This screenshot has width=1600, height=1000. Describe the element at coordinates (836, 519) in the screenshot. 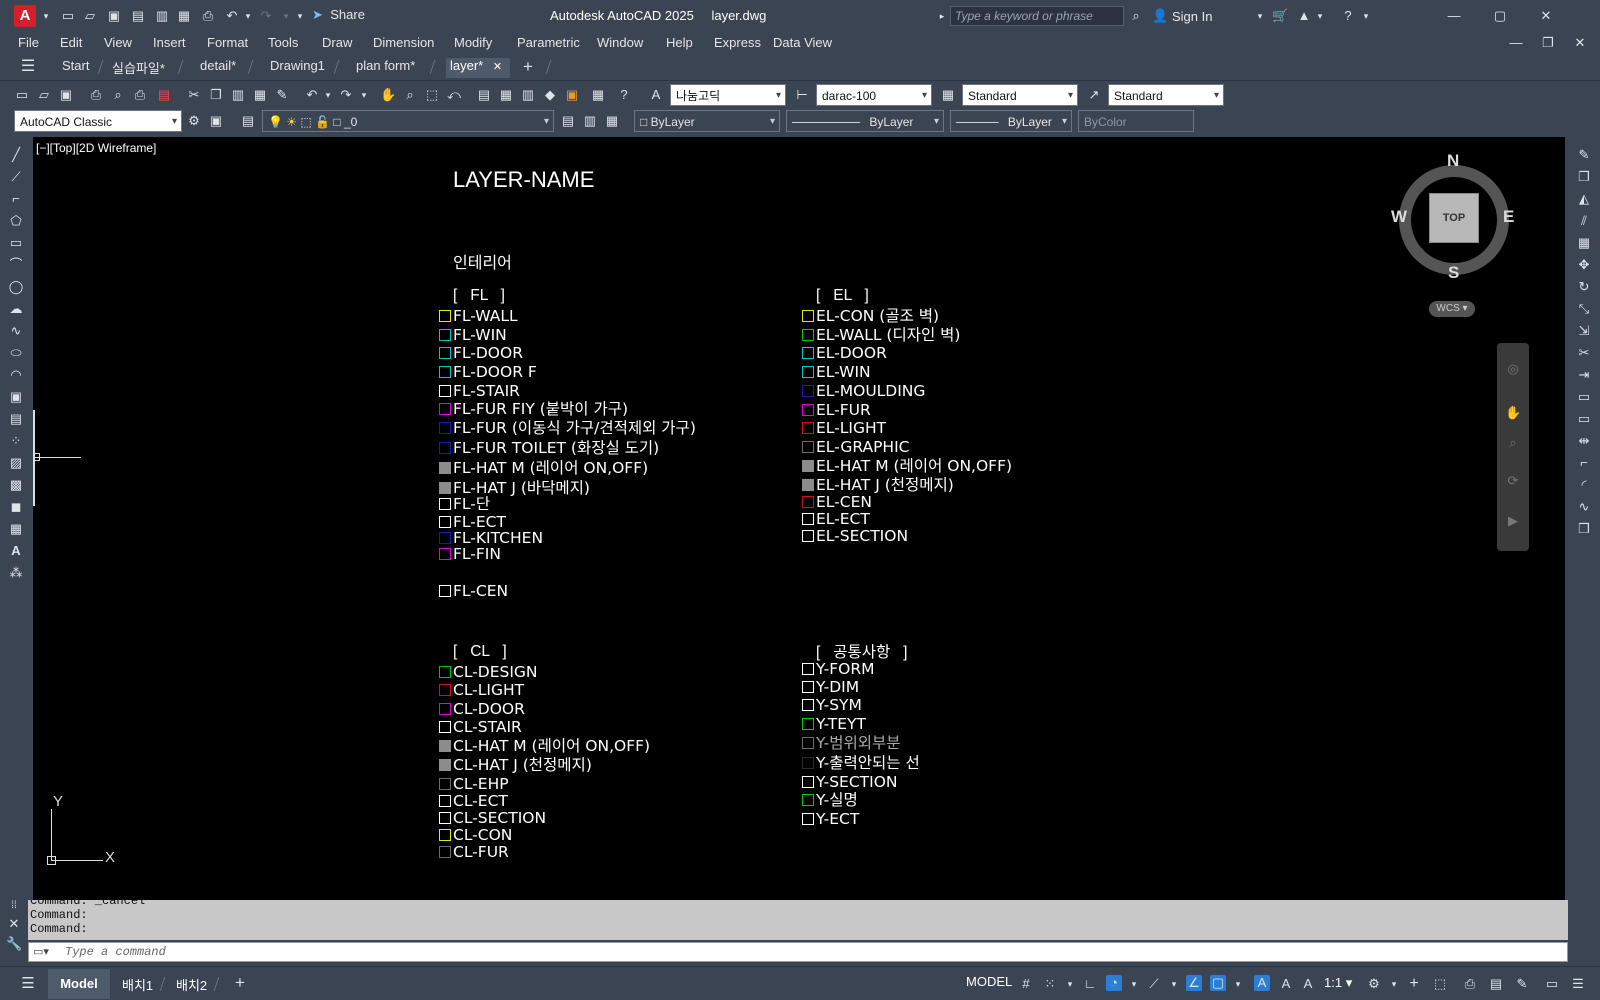

I see `layer-entry: EL-ECT` at that location.